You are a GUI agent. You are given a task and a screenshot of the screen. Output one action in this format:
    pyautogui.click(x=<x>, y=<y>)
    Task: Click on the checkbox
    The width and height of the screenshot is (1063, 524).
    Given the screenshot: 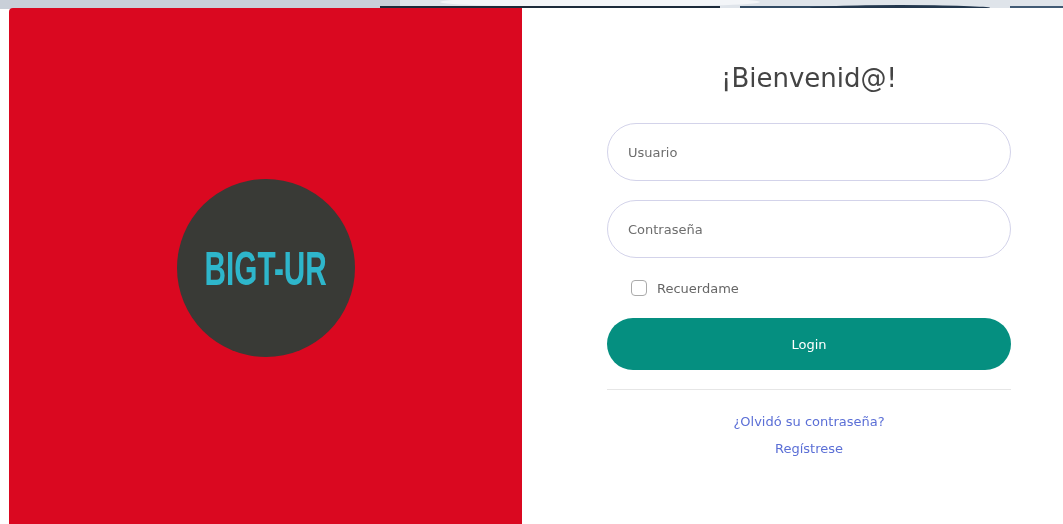 What is the action you would take?
    pyautogui.click(x=639, y=288)
    